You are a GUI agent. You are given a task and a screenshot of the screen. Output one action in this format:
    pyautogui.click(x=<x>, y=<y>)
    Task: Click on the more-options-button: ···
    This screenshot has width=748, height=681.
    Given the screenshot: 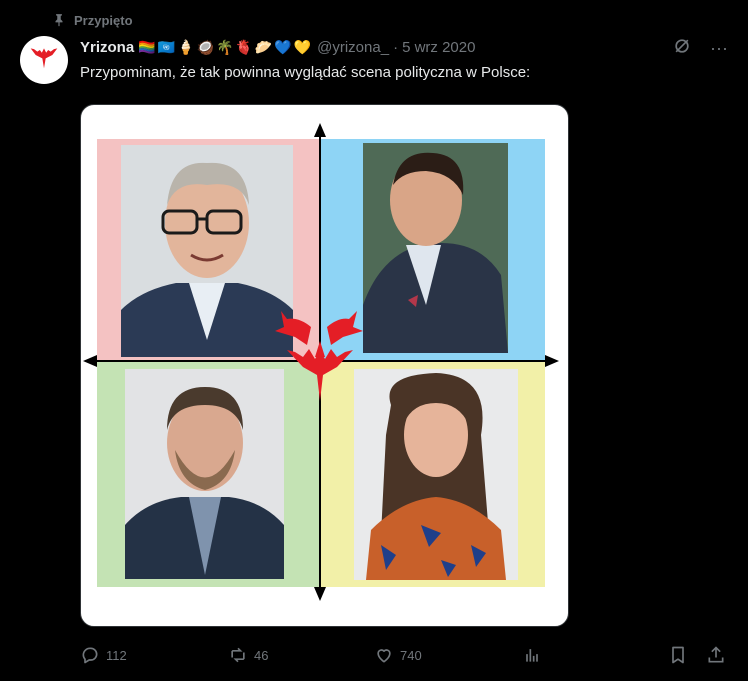 What is the action you would take?
    pyautogui.click(x=719, y=48)
    